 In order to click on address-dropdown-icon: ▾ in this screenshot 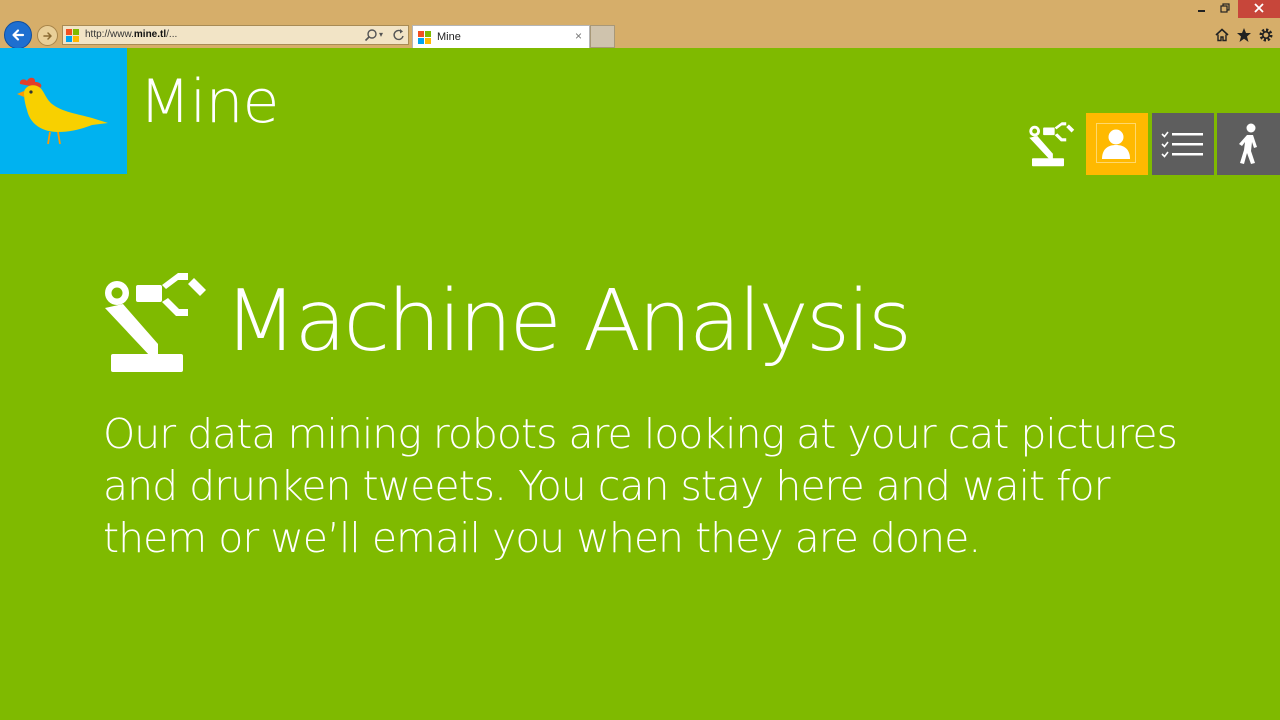, I will do `click(381, 35)`.